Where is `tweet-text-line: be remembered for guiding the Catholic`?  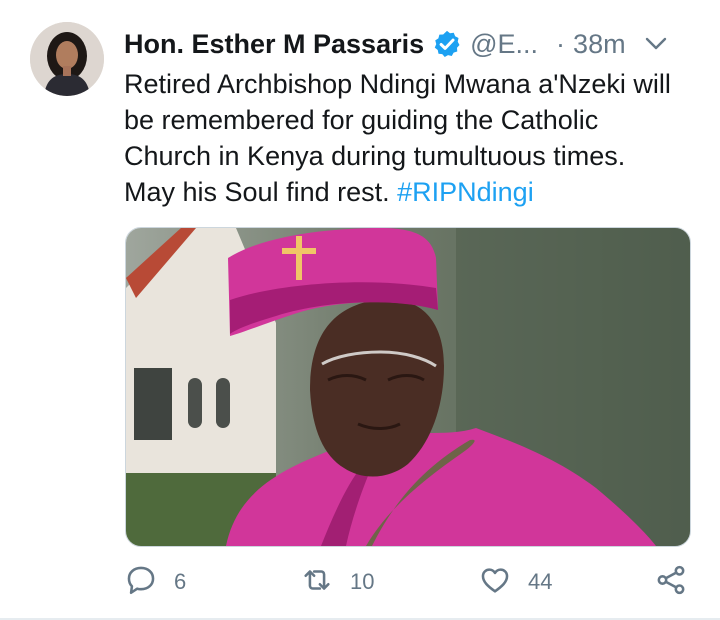
tweet-text-line: be remembered for guiding the Catholic is located at coordinates (361, 120).